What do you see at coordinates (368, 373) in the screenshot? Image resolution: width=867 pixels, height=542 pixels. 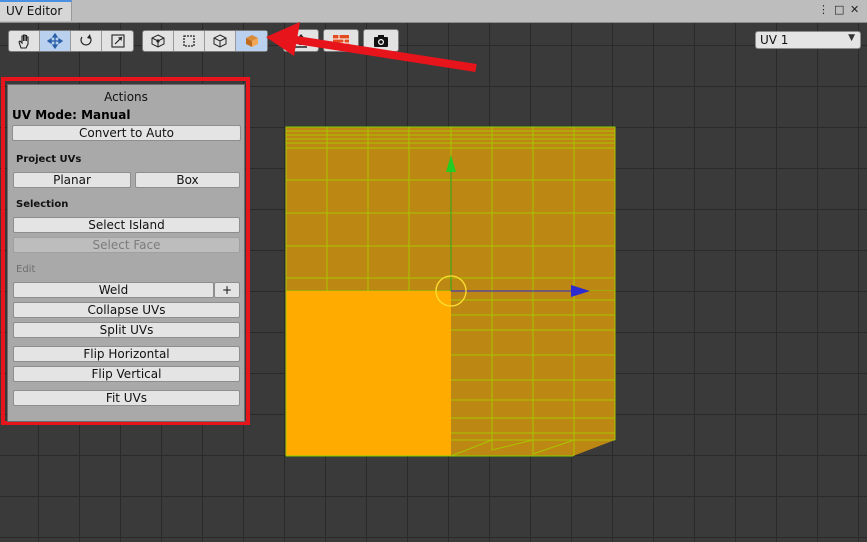 I see `uv-selected-face` at bounding box center [368, 373].